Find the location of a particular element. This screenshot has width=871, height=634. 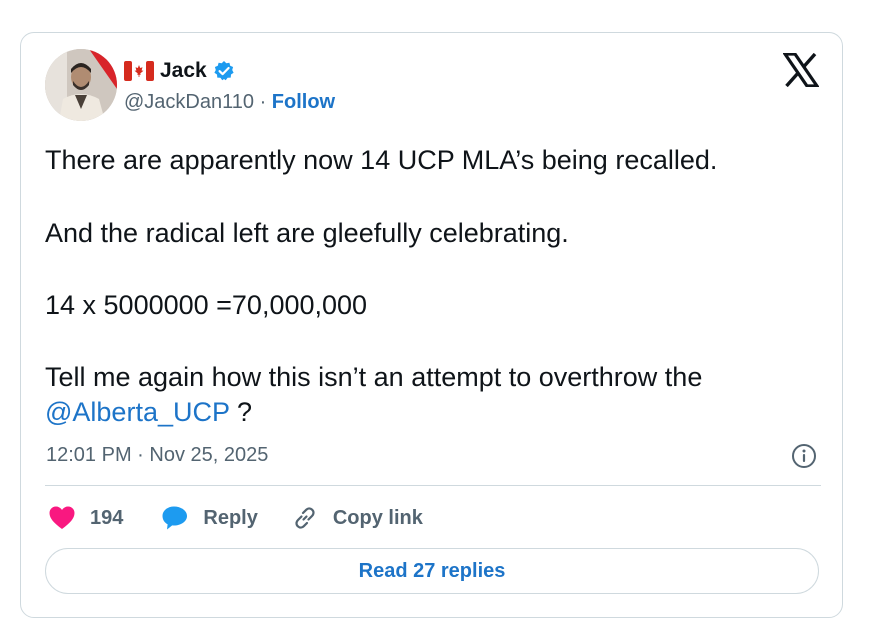

verified-badge-icon is located at coordinates (224, 71).